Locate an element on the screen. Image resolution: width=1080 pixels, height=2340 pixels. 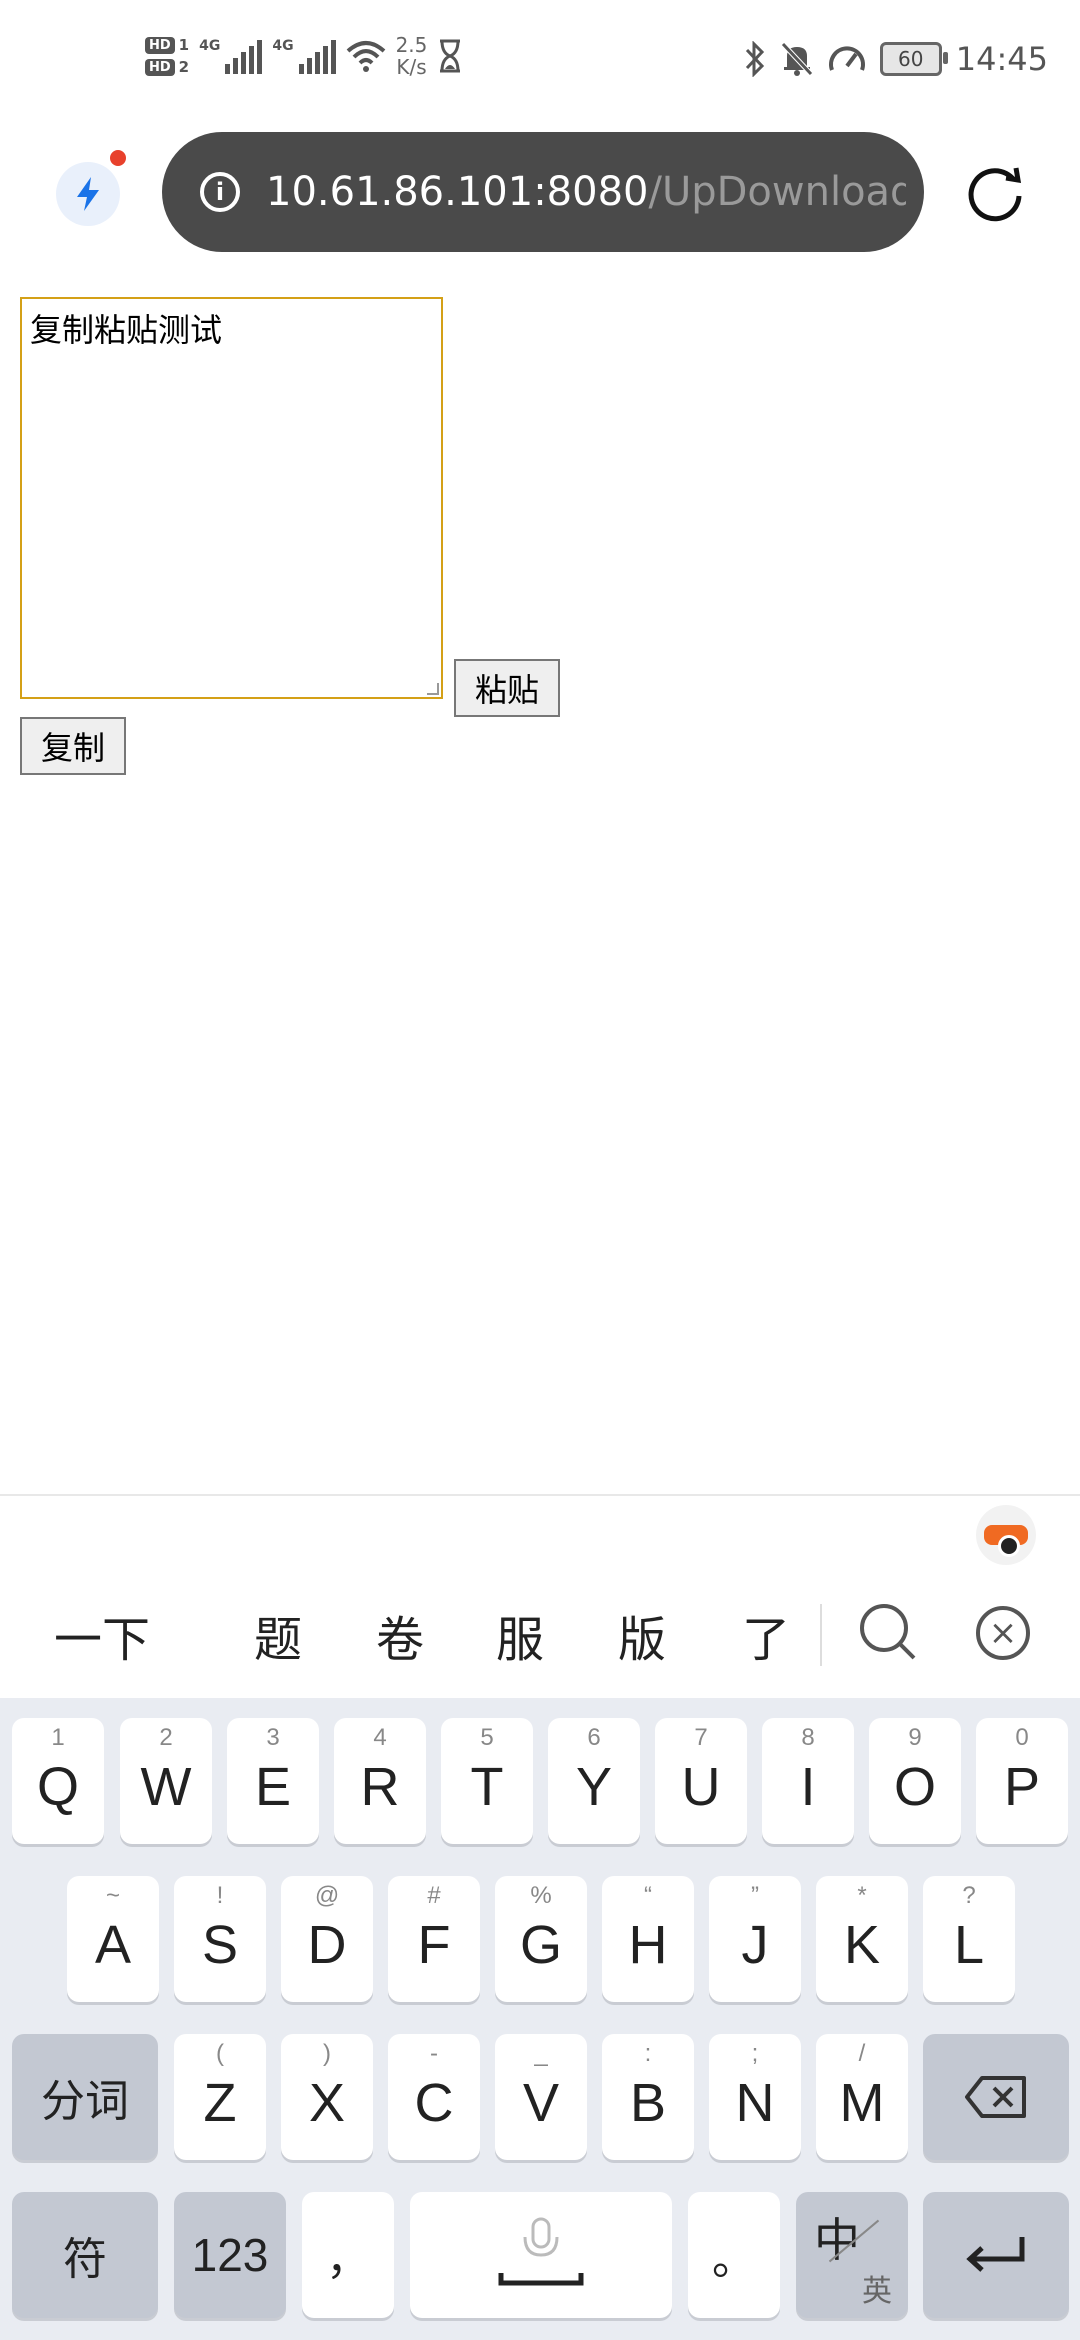
period-key: 。 is located at coordinates (734, 2255).